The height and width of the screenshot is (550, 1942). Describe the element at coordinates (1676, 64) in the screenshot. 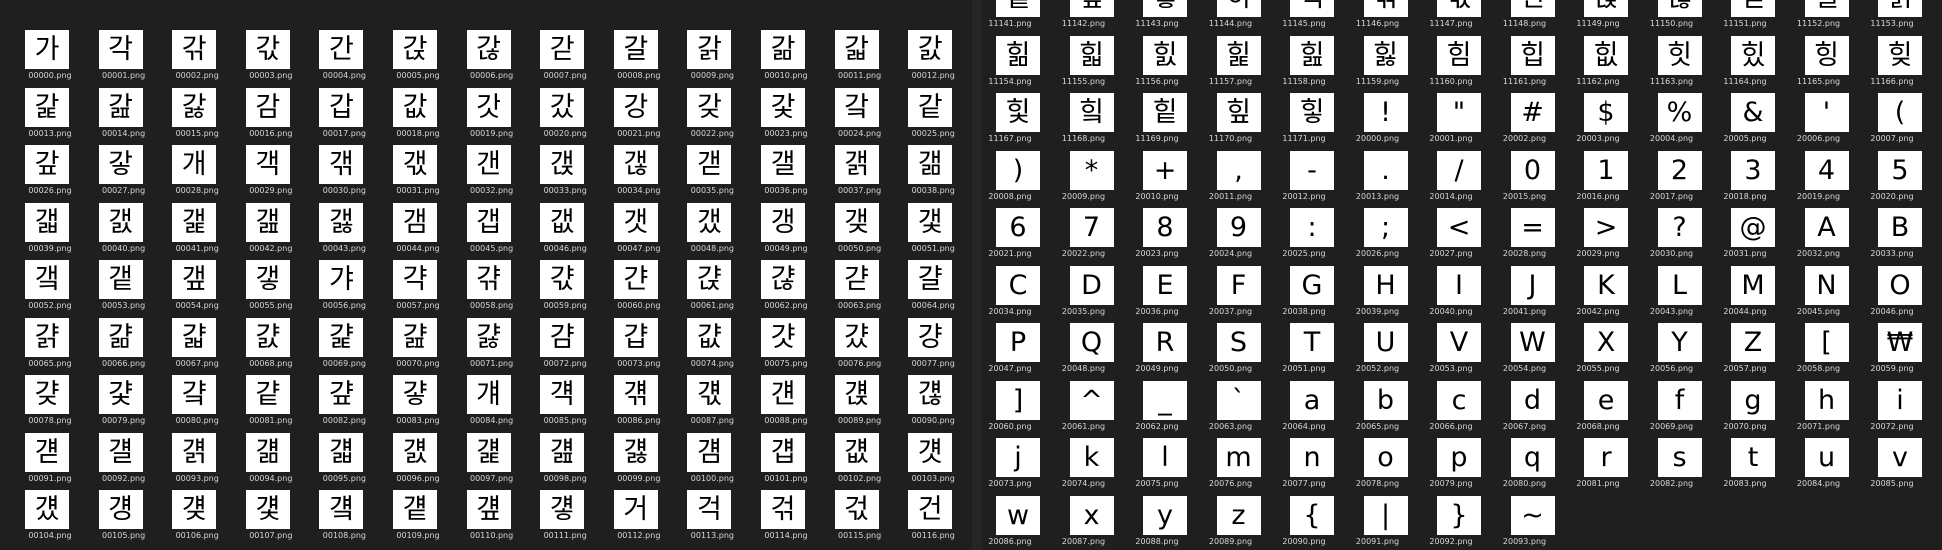

I see `thumbnail-item: 힛 11163.png` at that location.